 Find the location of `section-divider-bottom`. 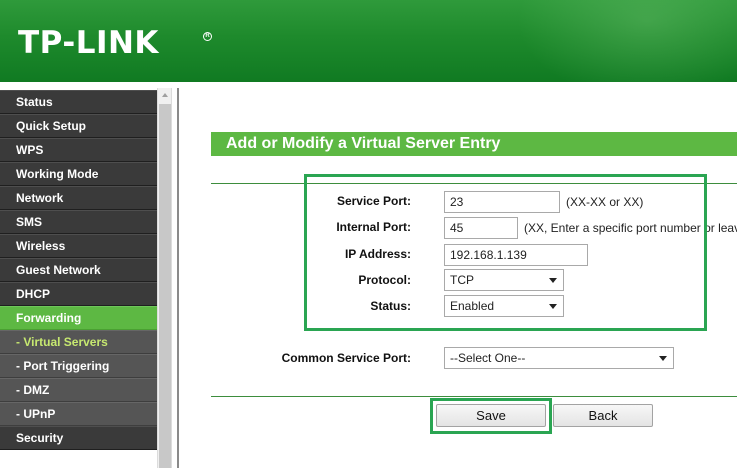

section-divider-bottom is located at coordinates (474, 396).